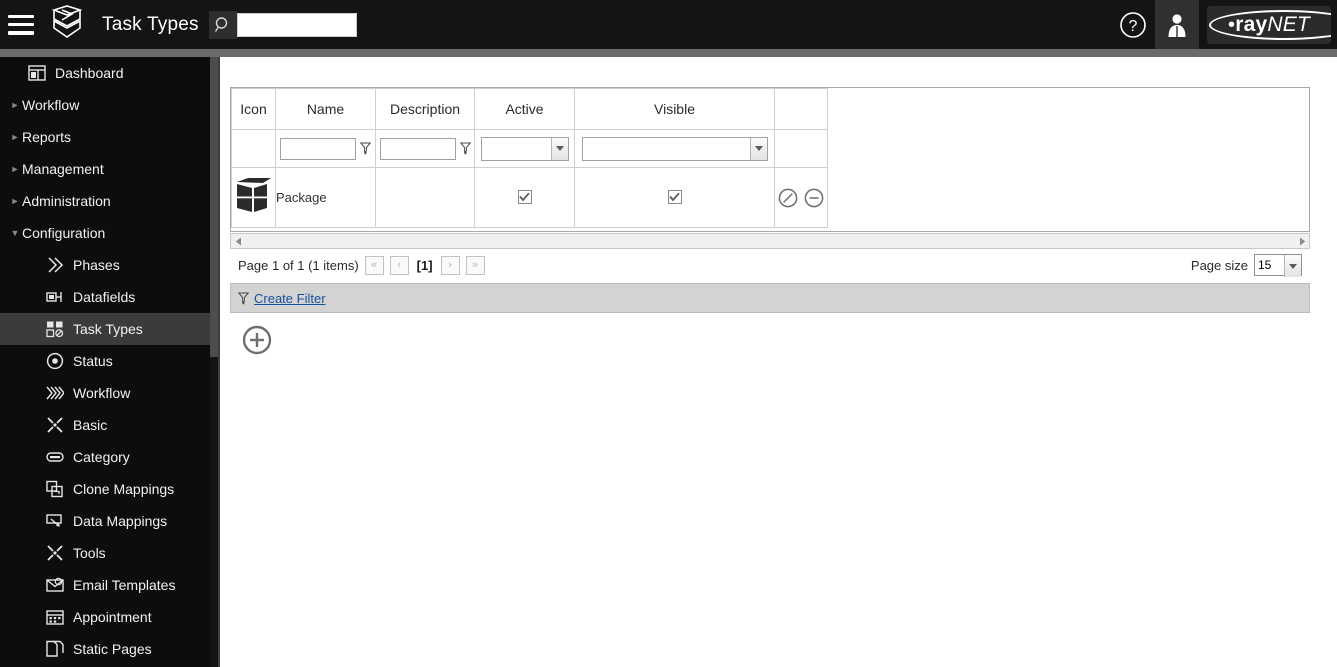 This screenshot has height=667, width=1337. Describe the element at coordinates (55, 521) in the screenshot. I see `data-mappings-icon` at that location.